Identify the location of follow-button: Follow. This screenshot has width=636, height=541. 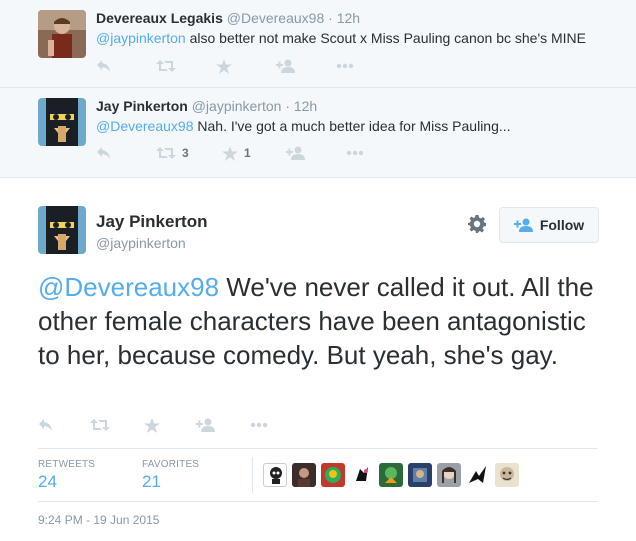
(549, 225).